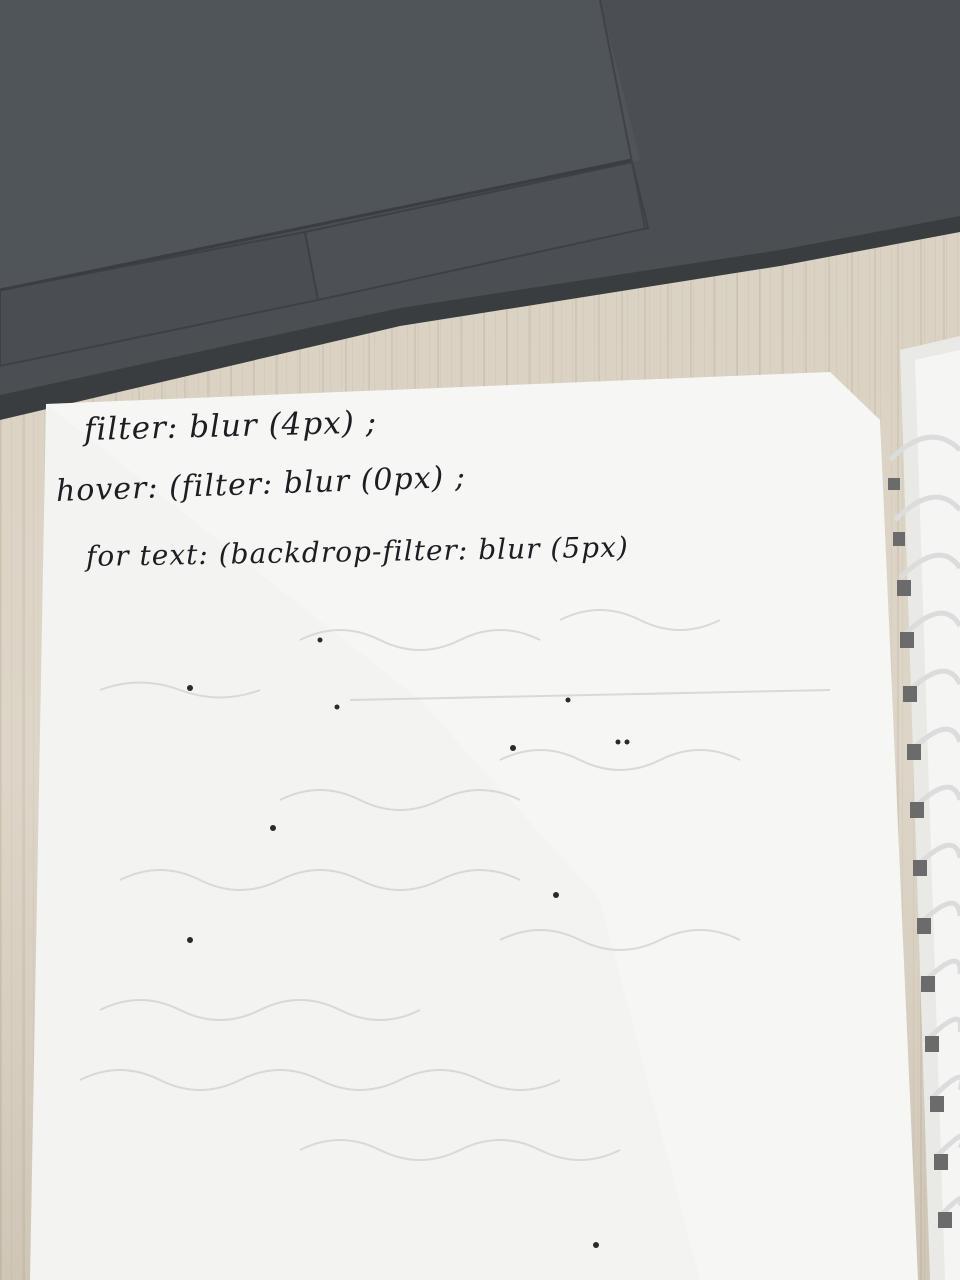 The width and height of the screenshot is (960, 1280). Describe the element at coordinates (357, 551) in the screenshot. I see `handwritten-line-backdrop-filter: for text: (backdrop-filter: blur (5px)` at that location.